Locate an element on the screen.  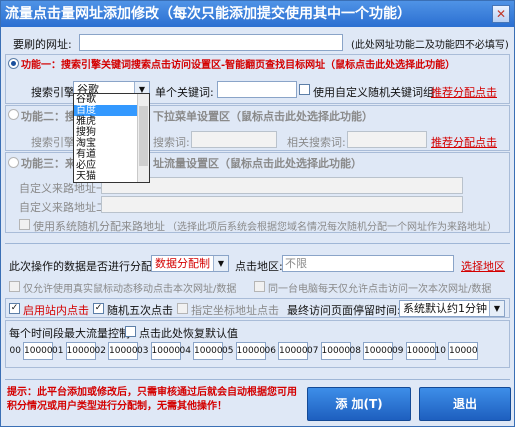
region-value: 不限 is located at coordinates (296, 263).